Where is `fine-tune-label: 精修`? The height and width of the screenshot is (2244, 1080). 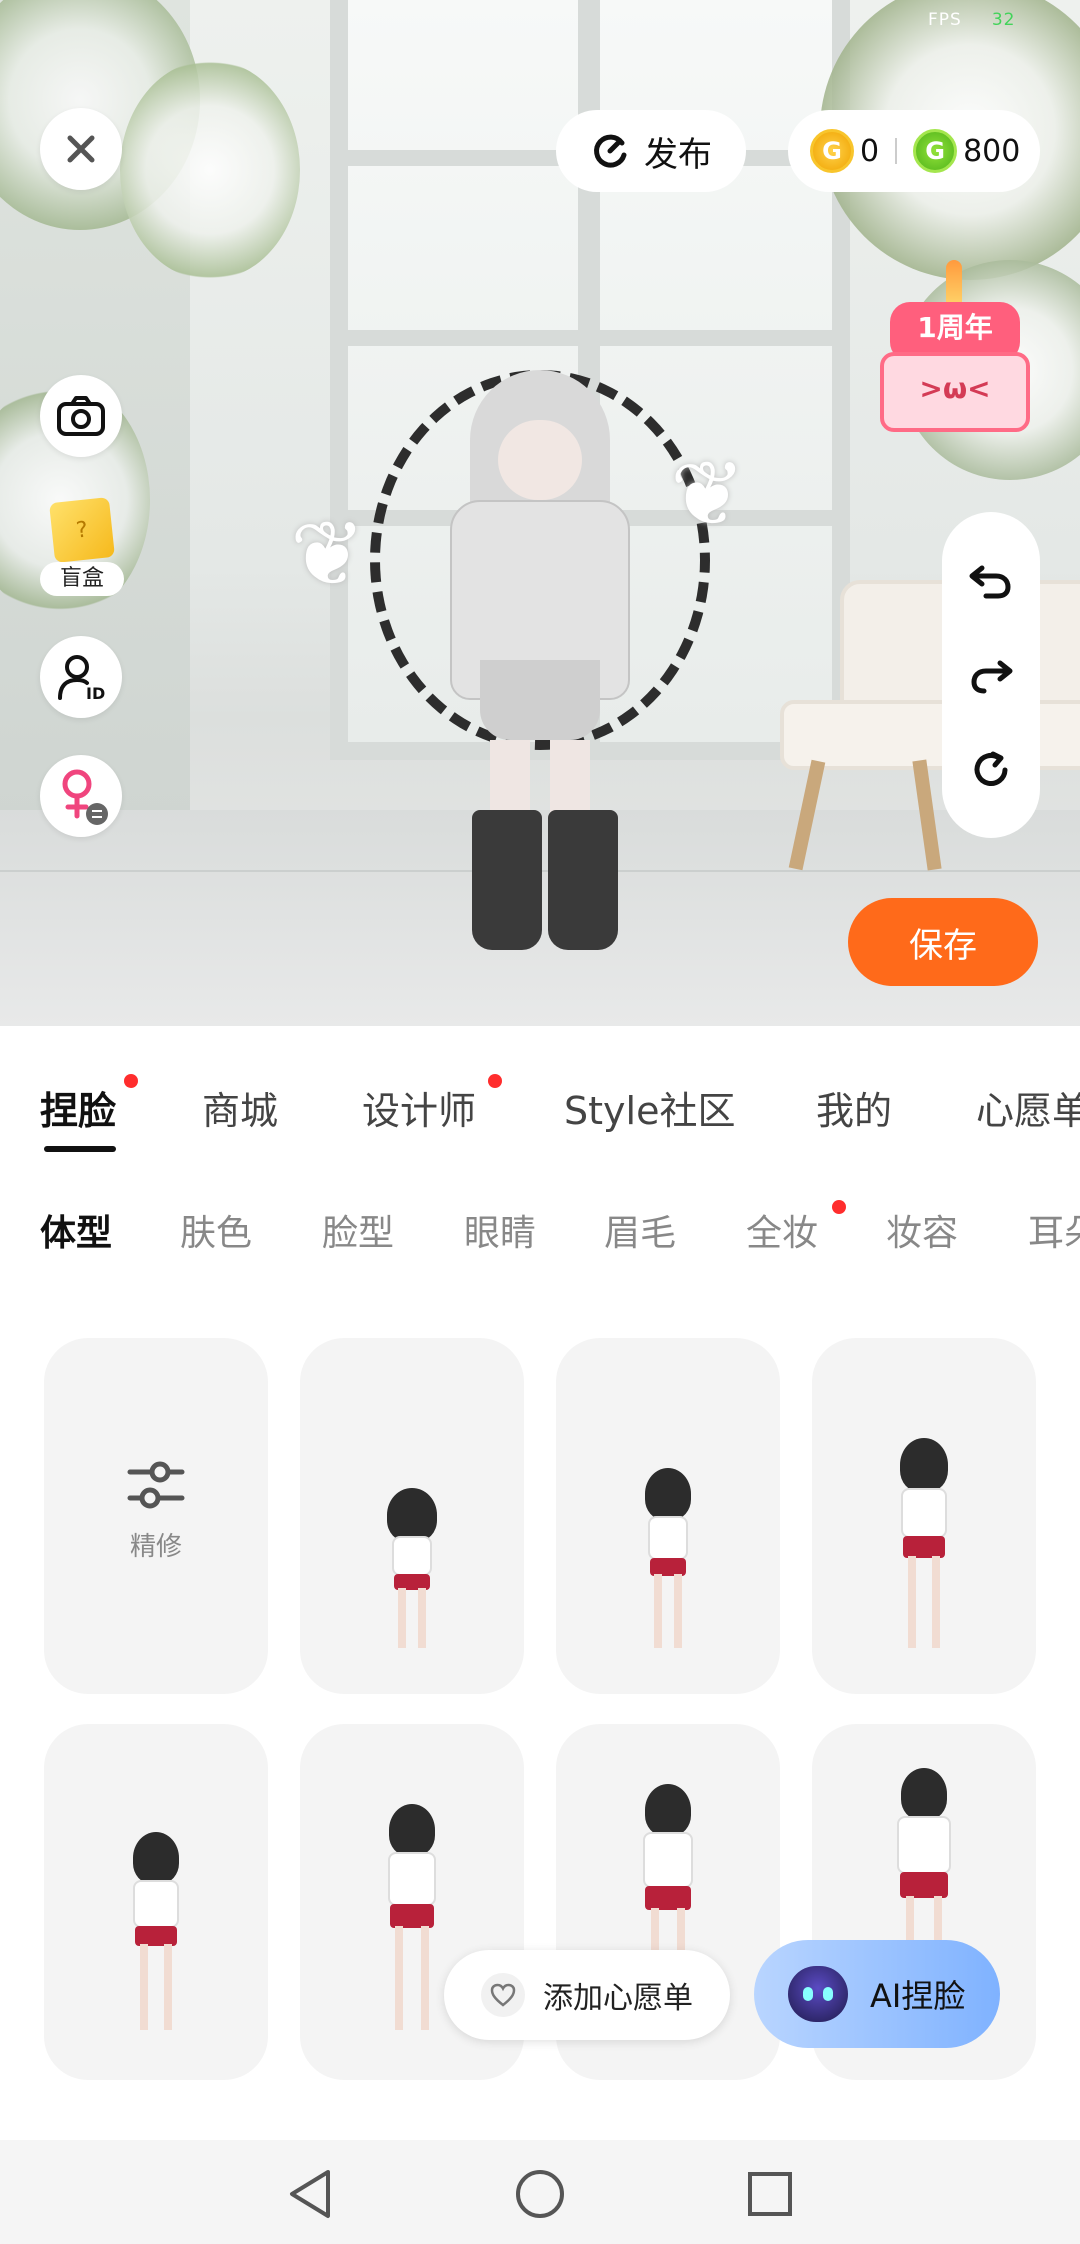 fine-tune-label: 精修 is located at coordinates (155, 1547).